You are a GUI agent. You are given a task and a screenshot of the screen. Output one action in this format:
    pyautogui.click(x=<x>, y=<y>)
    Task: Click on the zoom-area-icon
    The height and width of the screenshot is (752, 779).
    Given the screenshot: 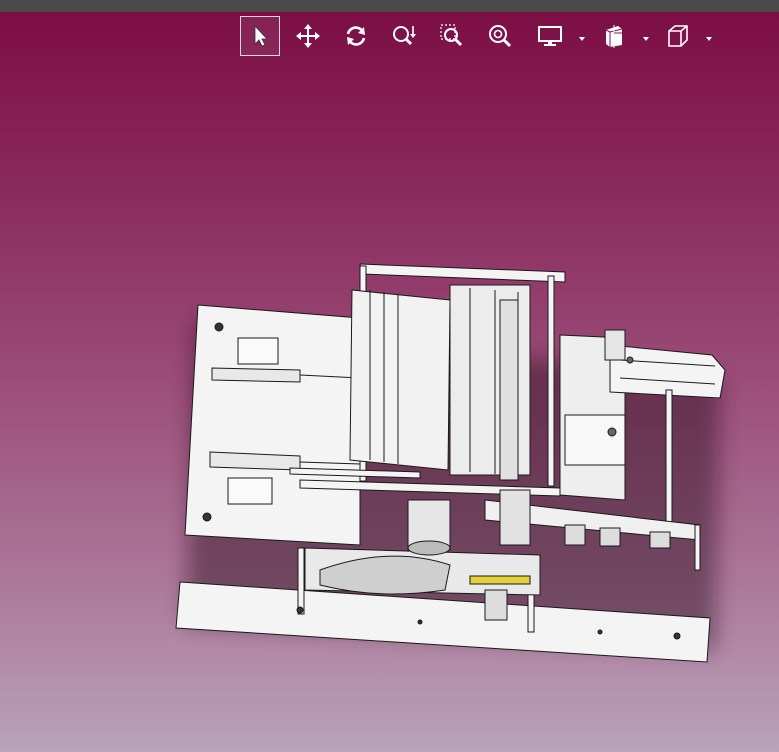 What is the action you would take?
    pyautogui.click(x=451, y=35)
    